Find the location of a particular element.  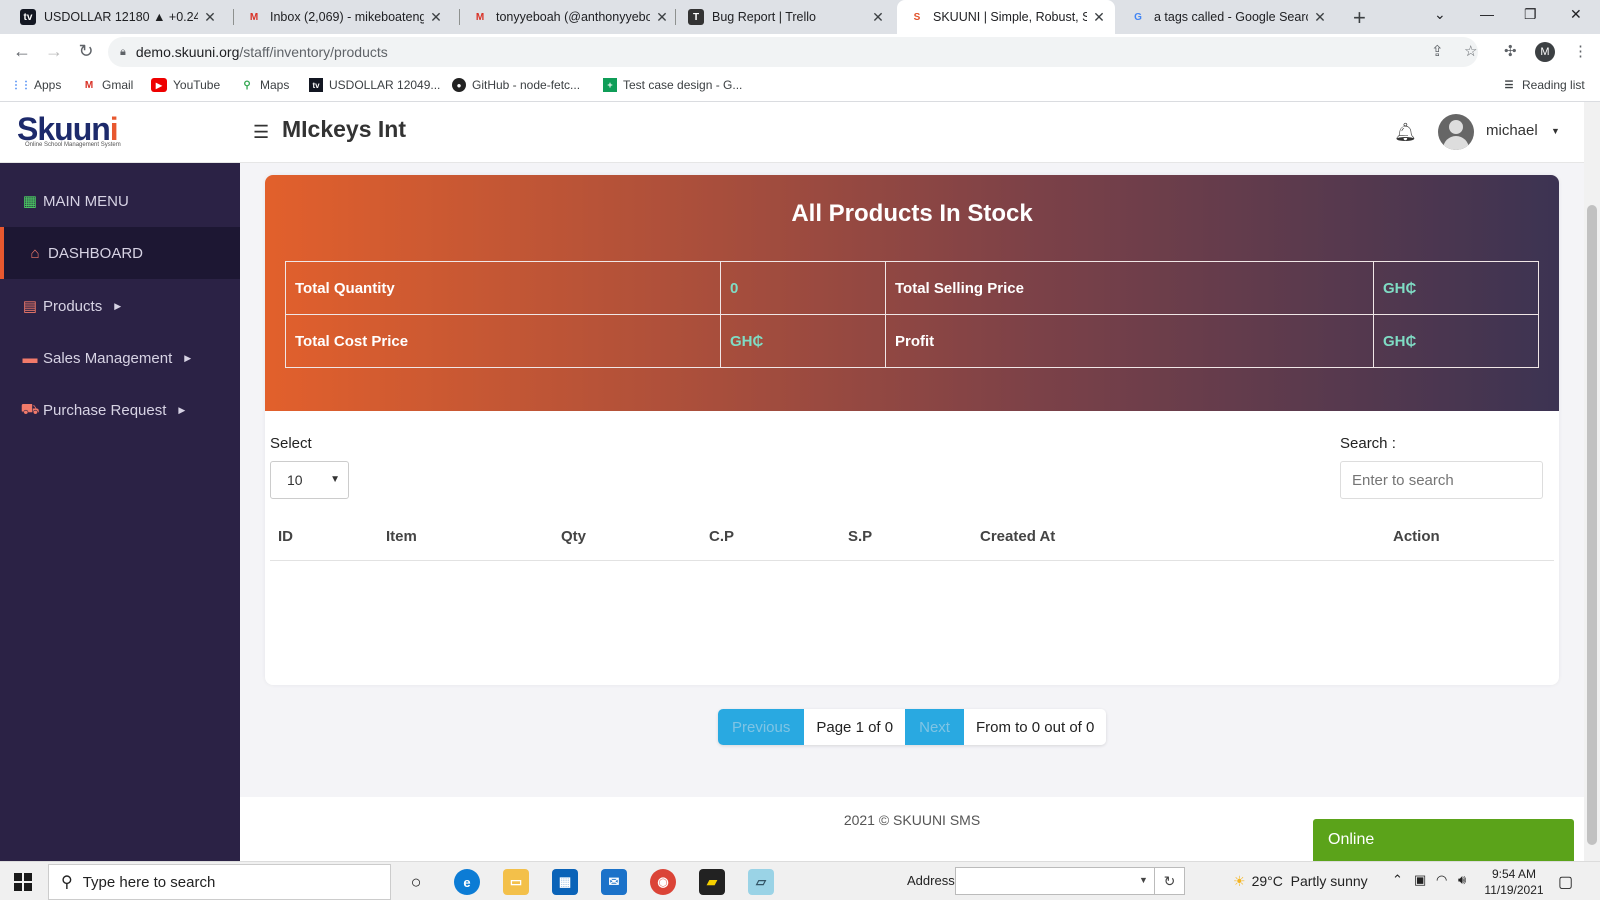

bookmark-youtube: ▶ YouTube is located at coordinates (185, 85).